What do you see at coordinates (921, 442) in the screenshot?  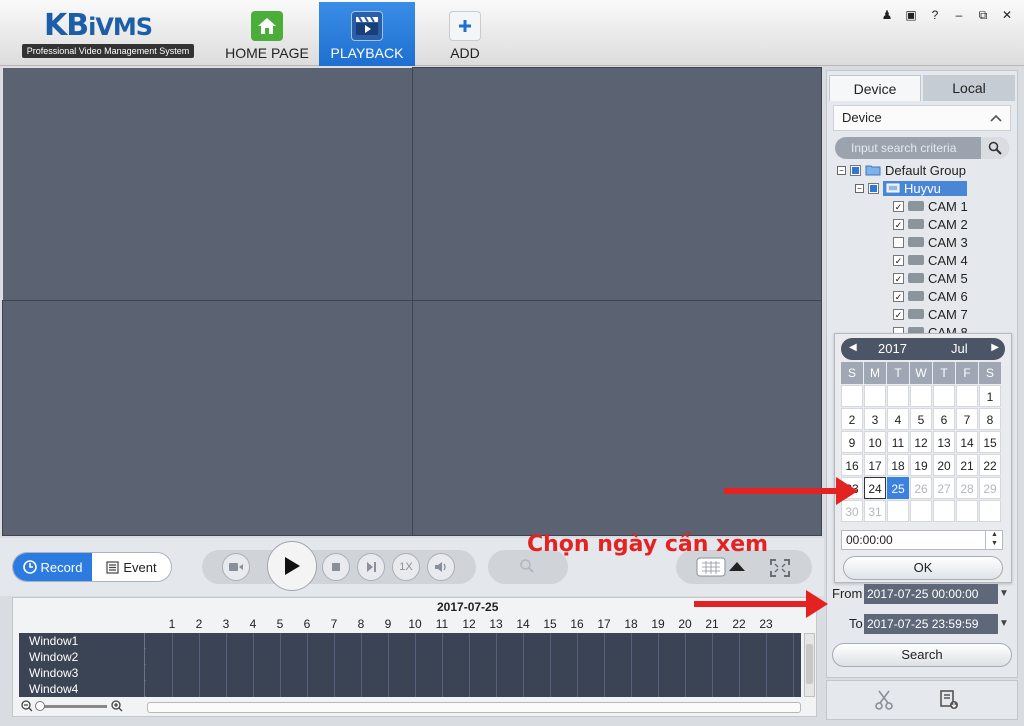 I see `calendar-day: 12` at bounding box center [921, 442].